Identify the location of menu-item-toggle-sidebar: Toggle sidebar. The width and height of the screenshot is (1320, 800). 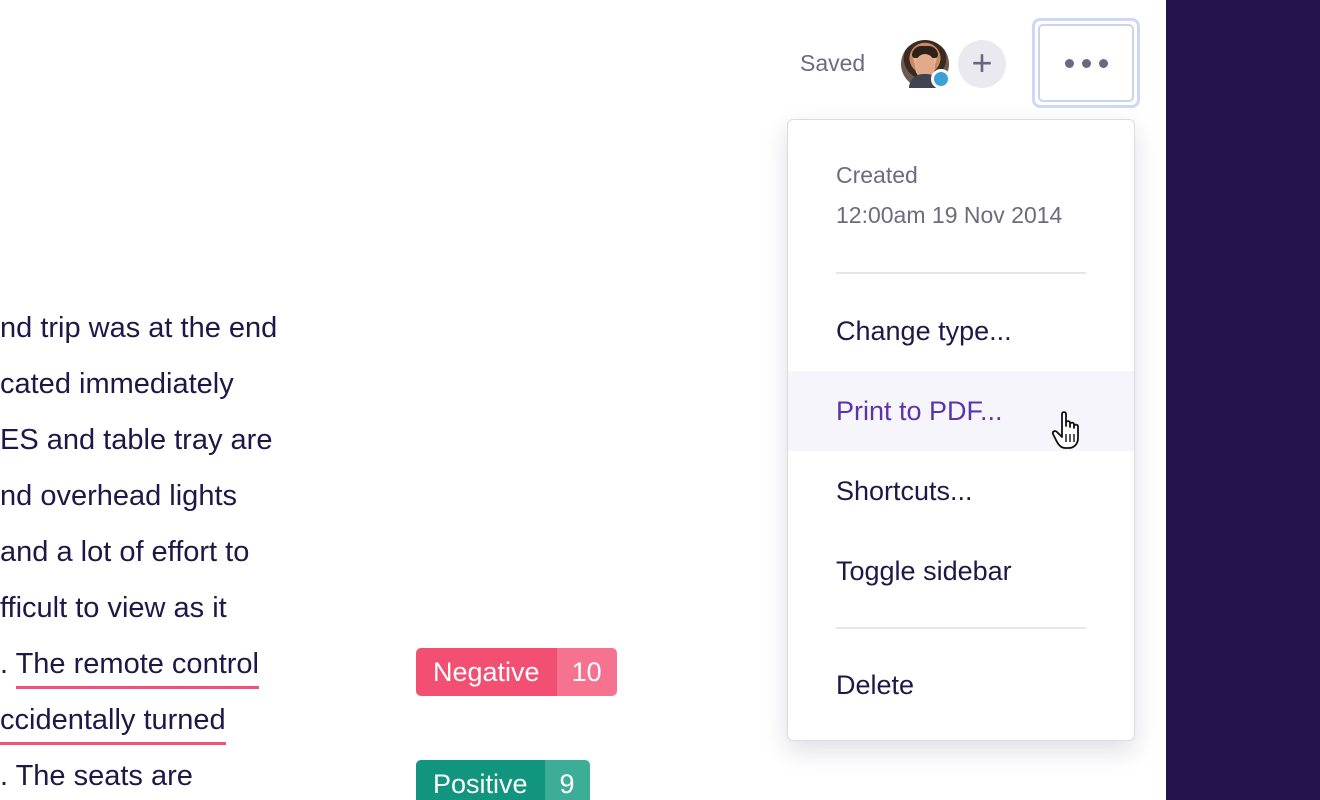
(961, 571).